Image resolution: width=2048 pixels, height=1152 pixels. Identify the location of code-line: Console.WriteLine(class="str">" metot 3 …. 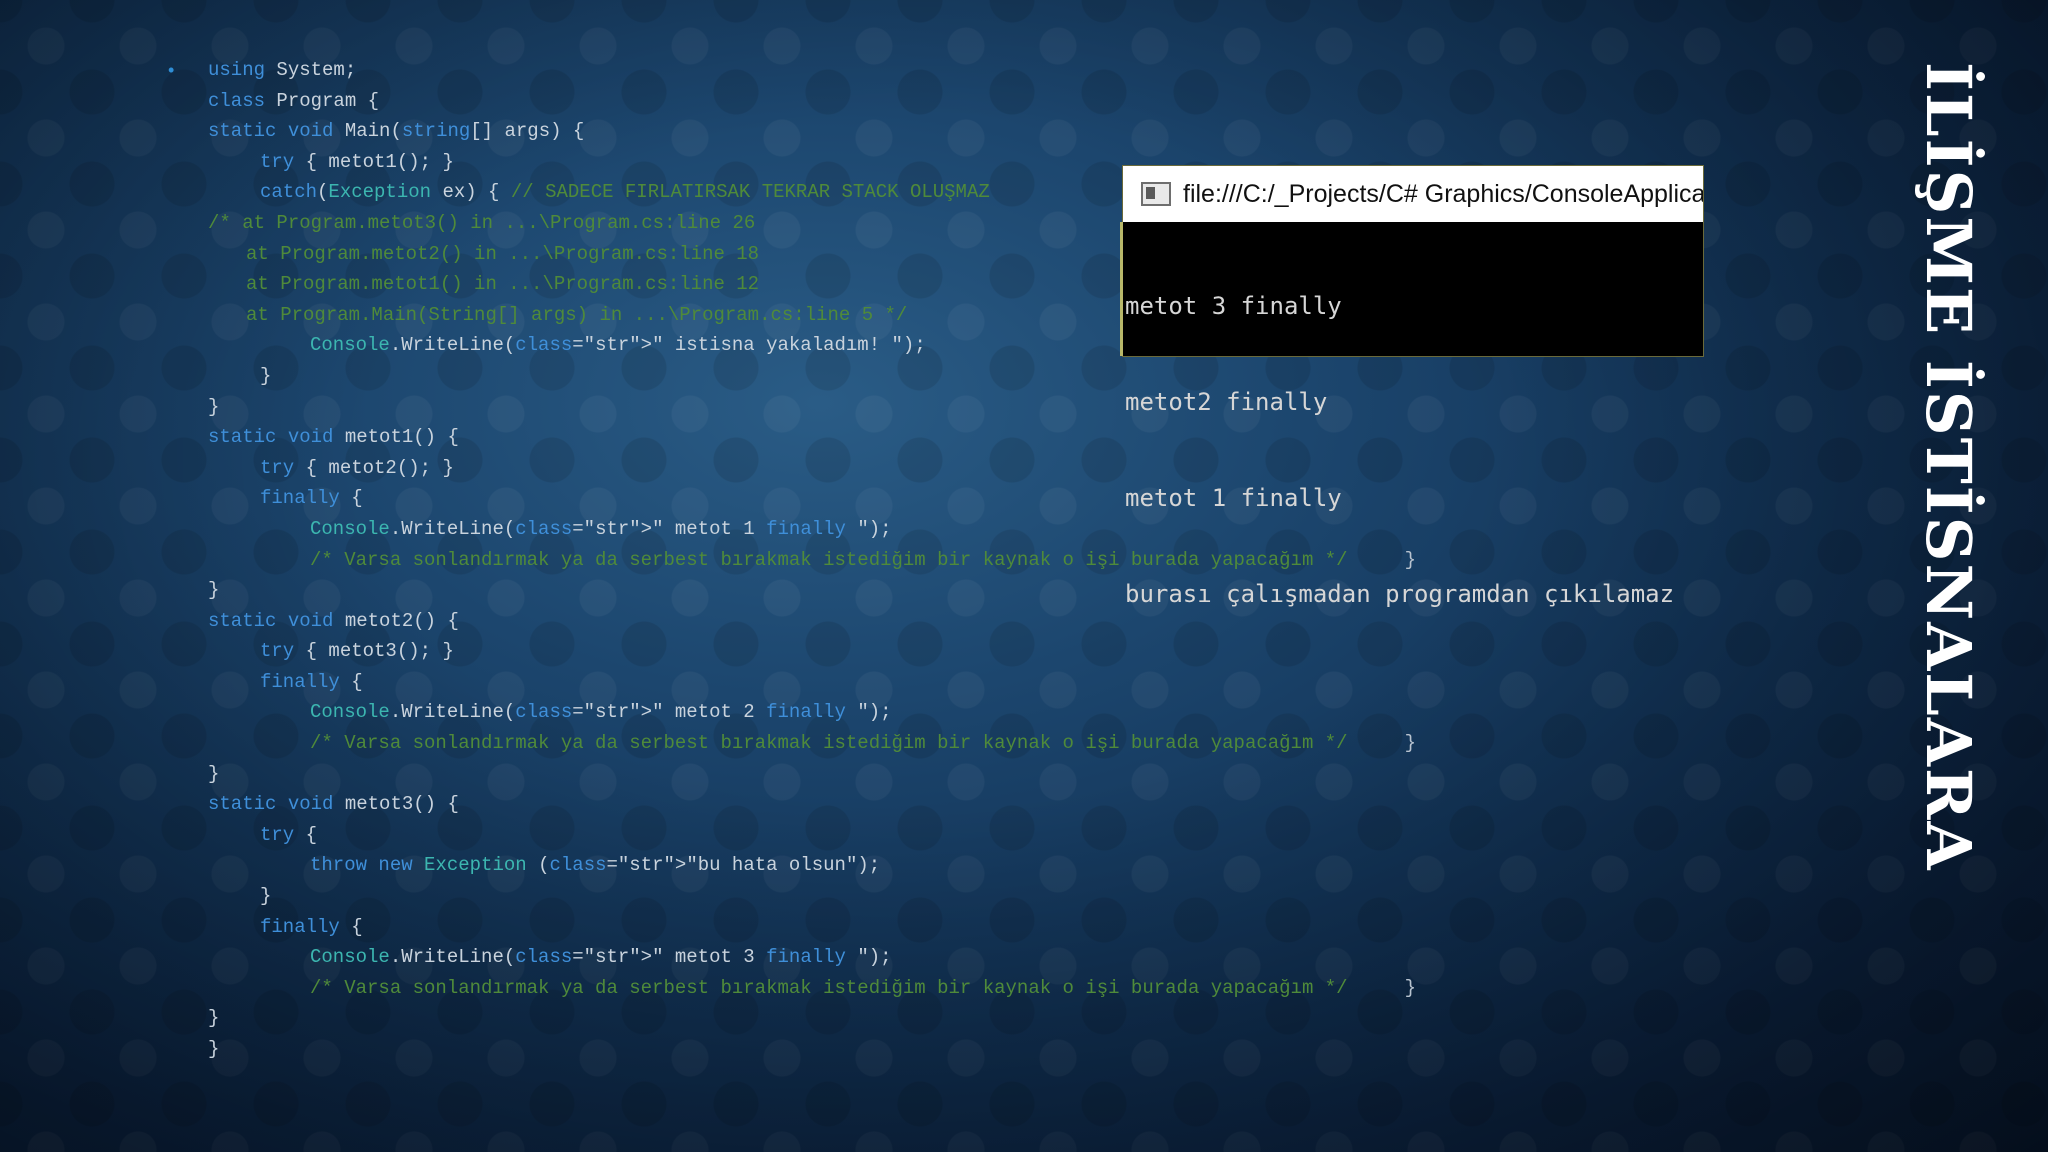
(601, 957).